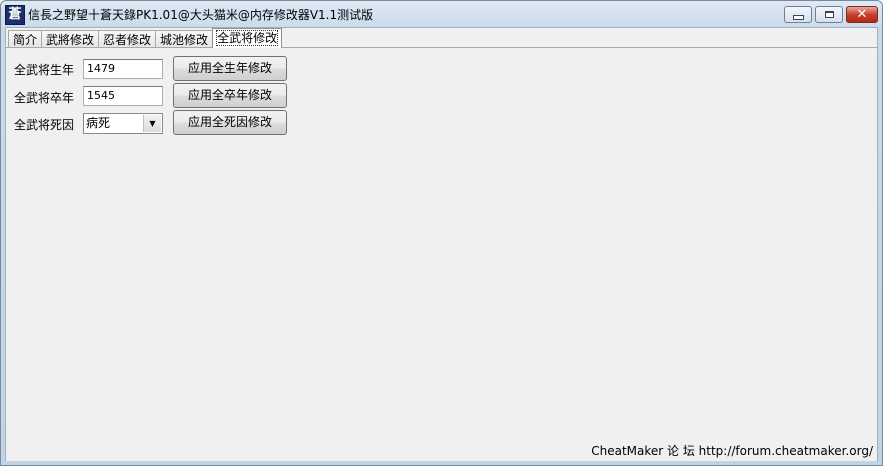 Image resolution: width=883 pixels, height=466 pixels. I want to click on title-bar: 蒼 信長之野望十蒼天錄PK1.01@大头猫米@内存修改器V1.1测试版 ✕, so click(441, 14).